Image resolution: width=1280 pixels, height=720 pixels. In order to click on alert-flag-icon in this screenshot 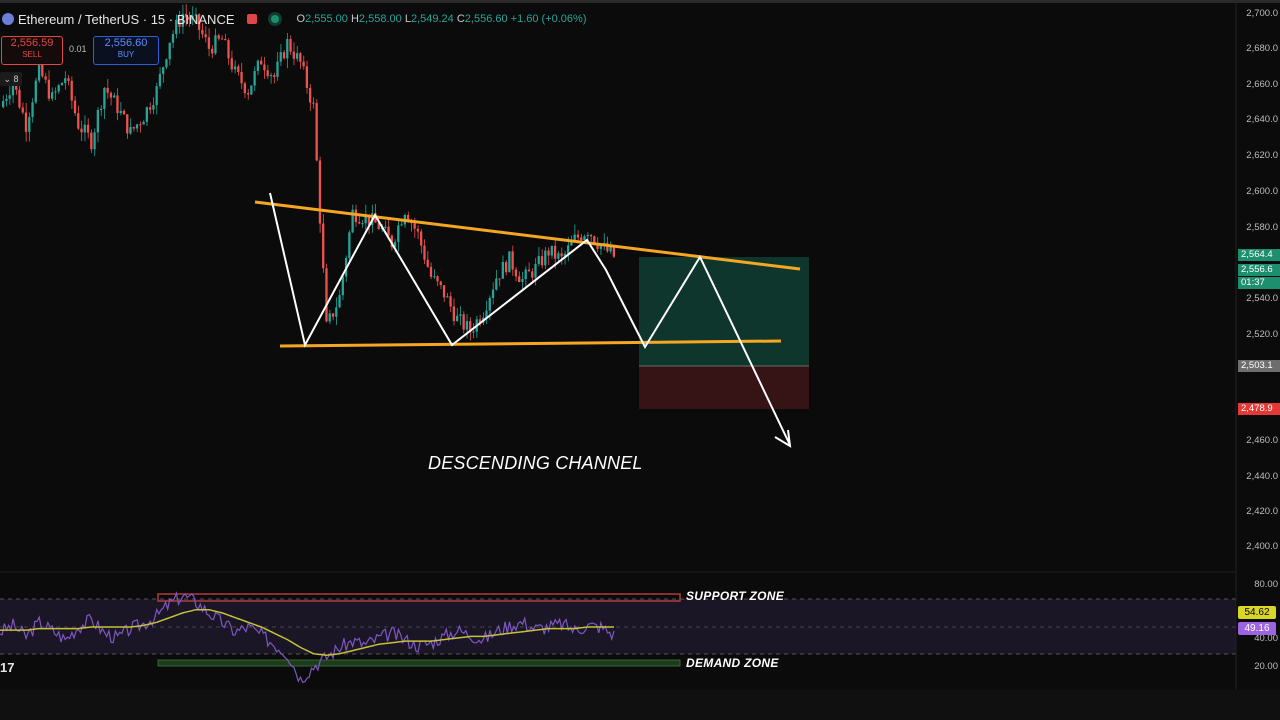, I will do `click(251, 19)`.